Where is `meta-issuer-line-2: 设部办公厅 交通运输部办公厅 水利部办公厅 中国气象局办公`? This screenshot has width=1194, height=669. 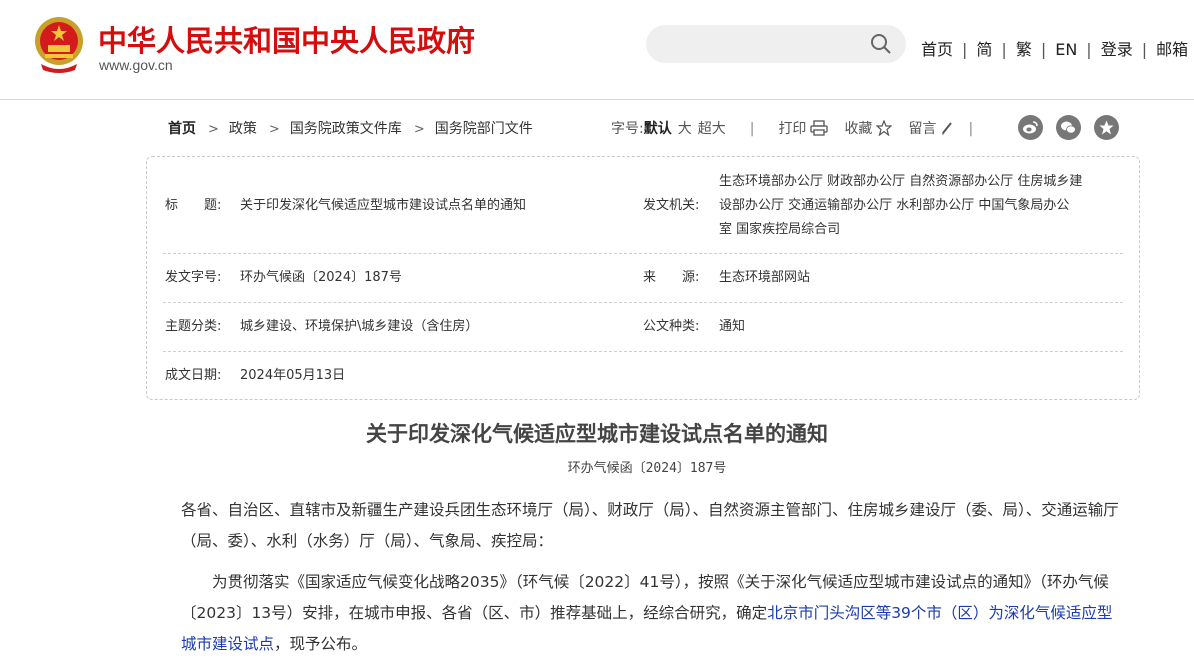
meta-issuer-line-2: 设部办公厅 交通运输部办公厅 水利部办公厅 中国气象局办公 is located at coordinates (894, 205).